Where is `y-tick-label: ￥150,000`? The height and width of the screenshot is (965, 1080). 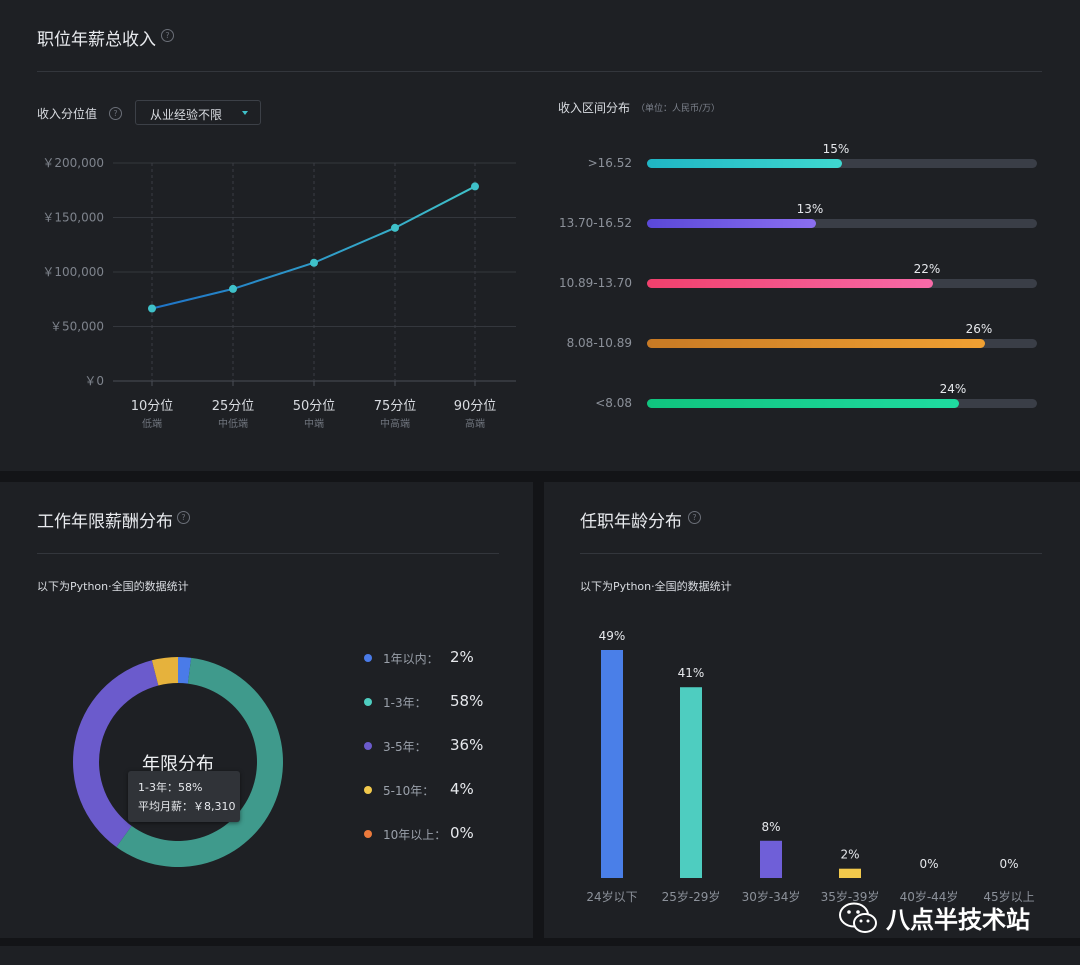 y-tick-label: ￥150,000 is located at coordinates (73, 218).